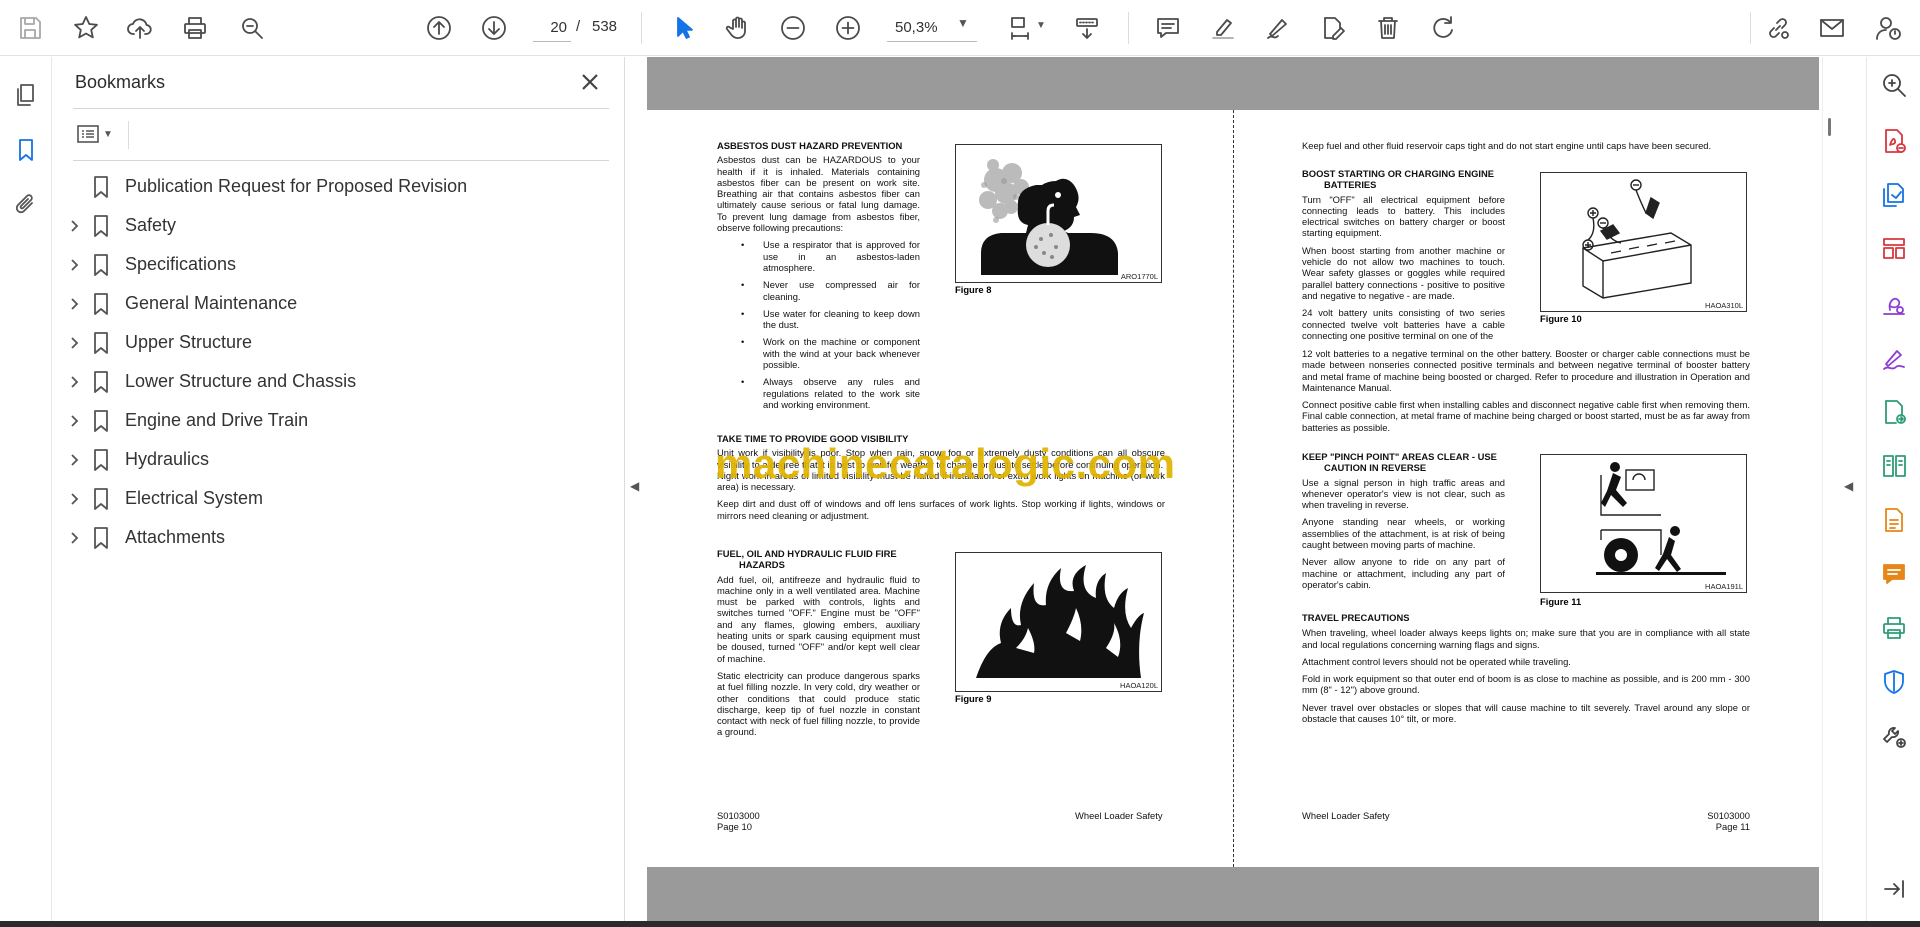 This screenshot has height=927, width=1920. Describe the element at coordinates (1894, 682) in the screenshot. I see `protect-icon` at that location.